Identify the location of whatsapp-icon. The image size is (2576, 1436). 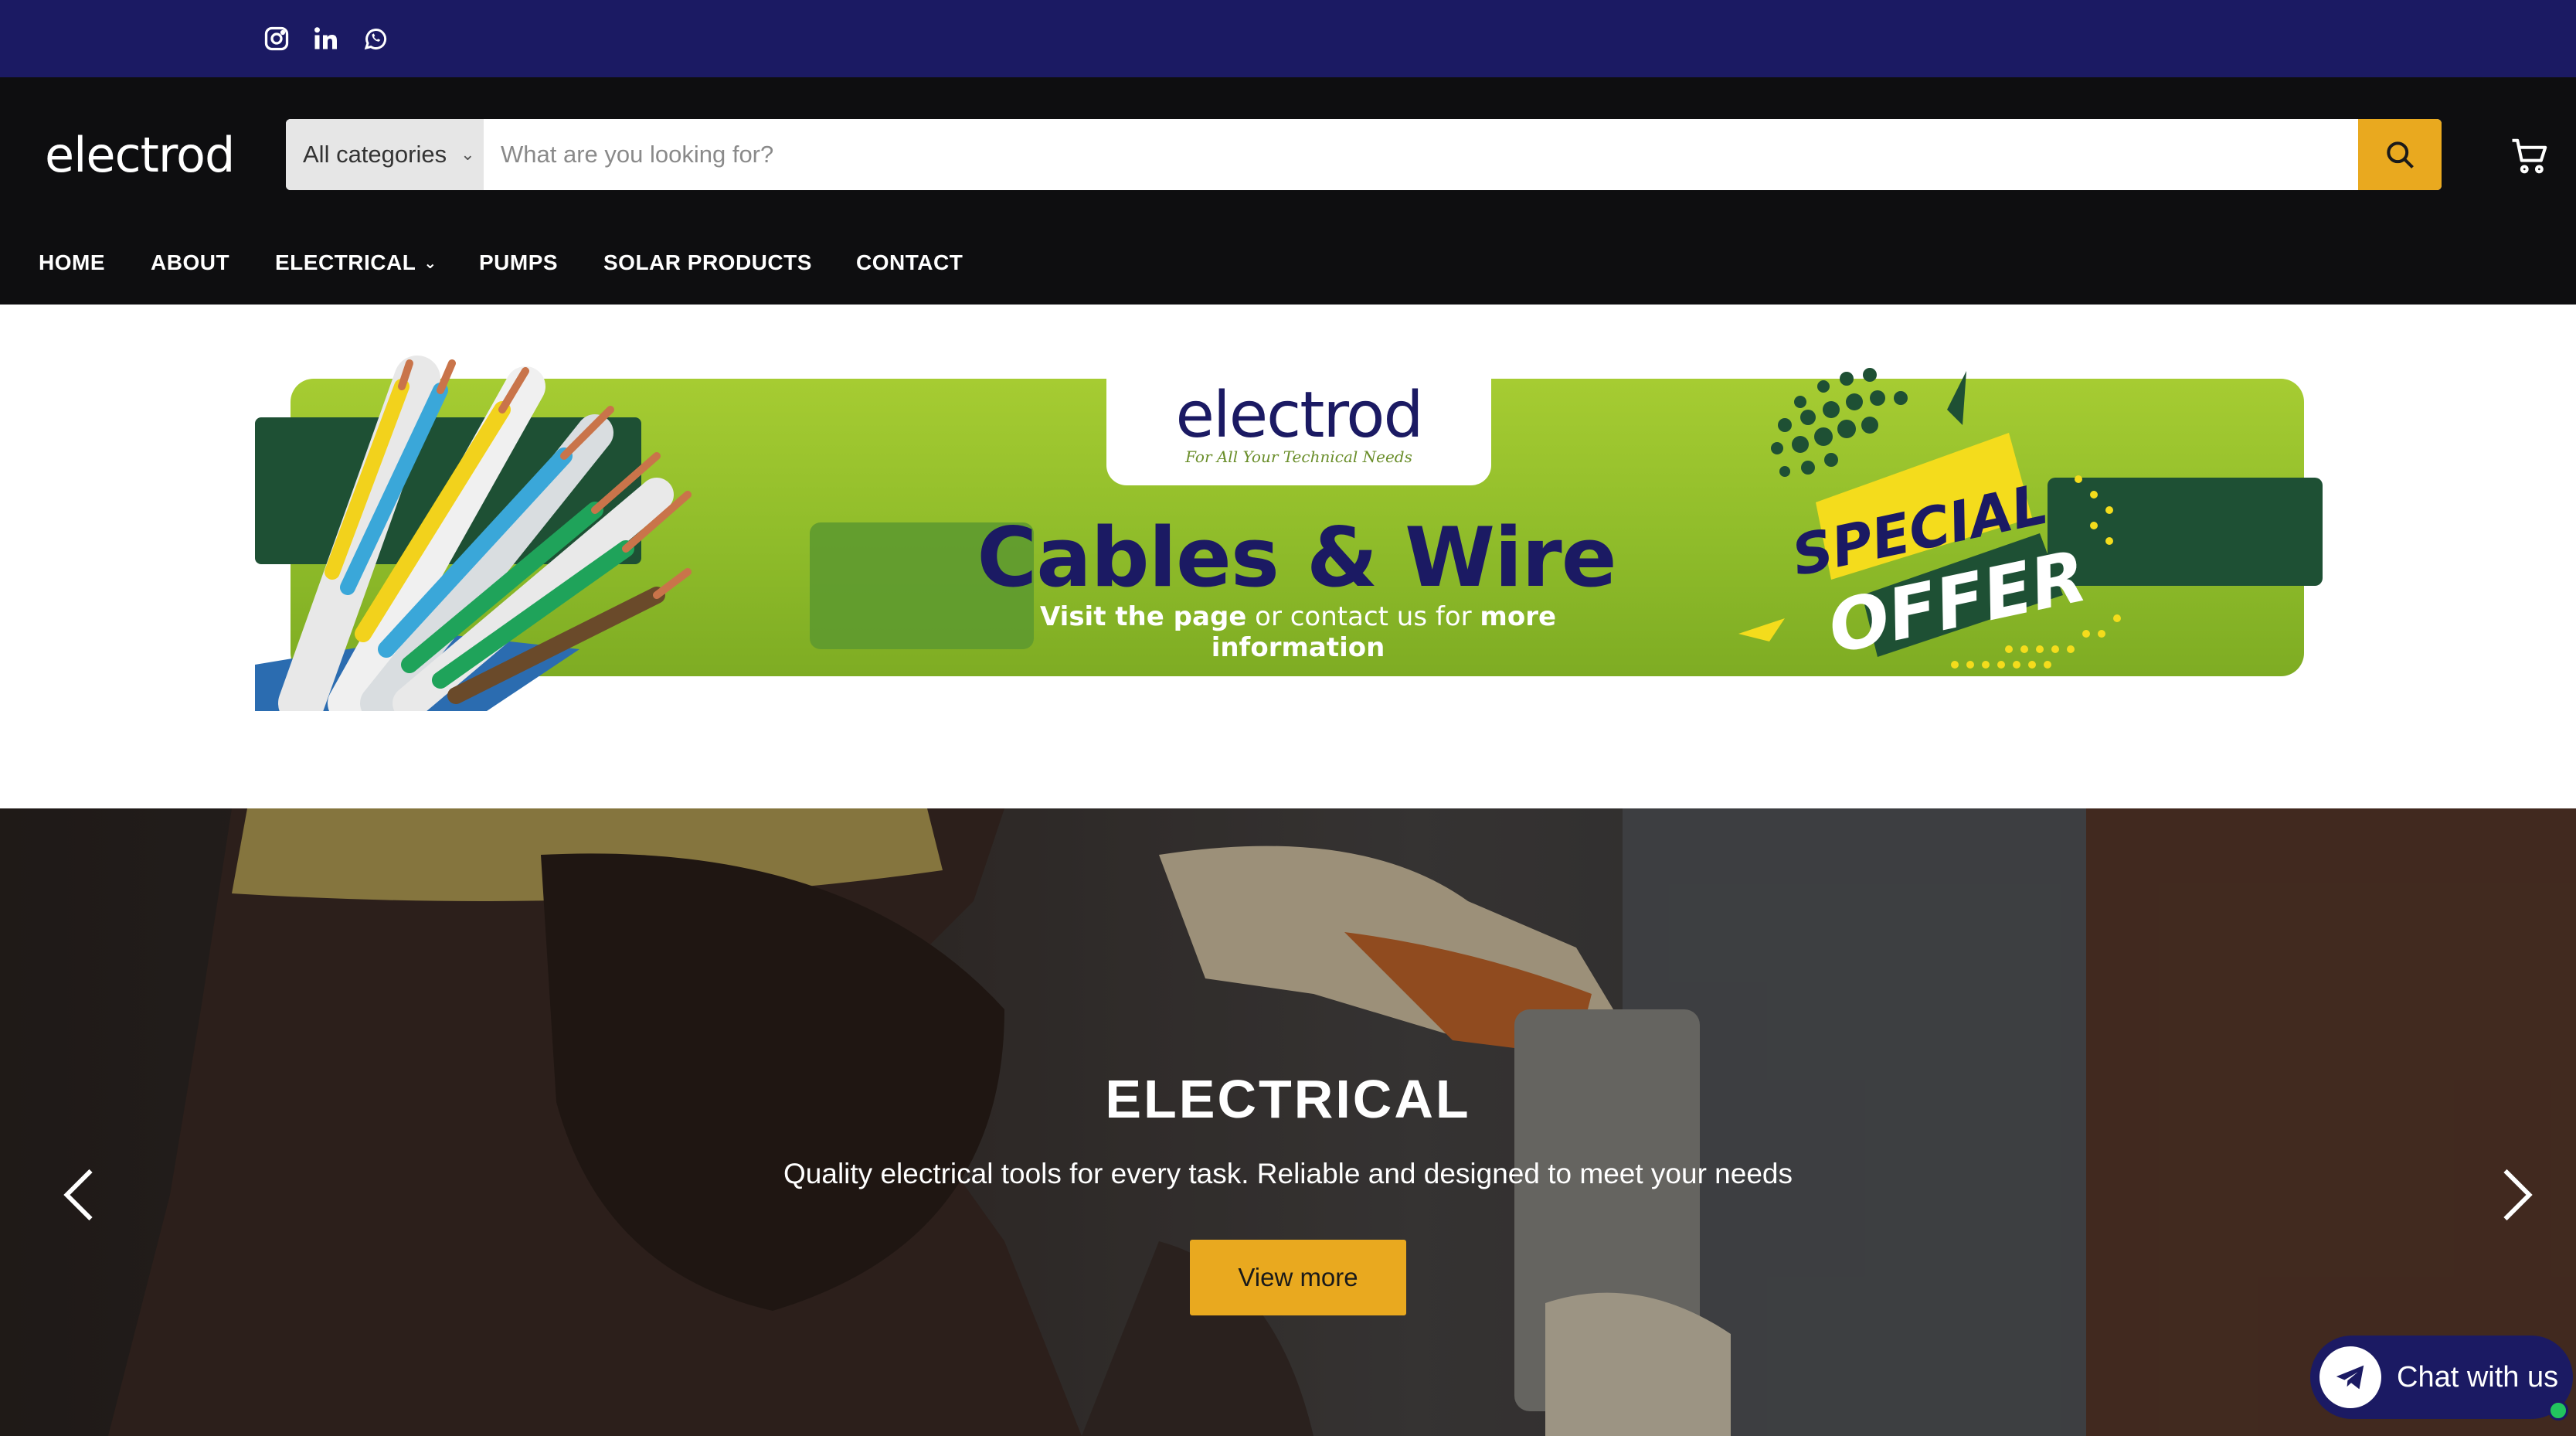
(375, 38).